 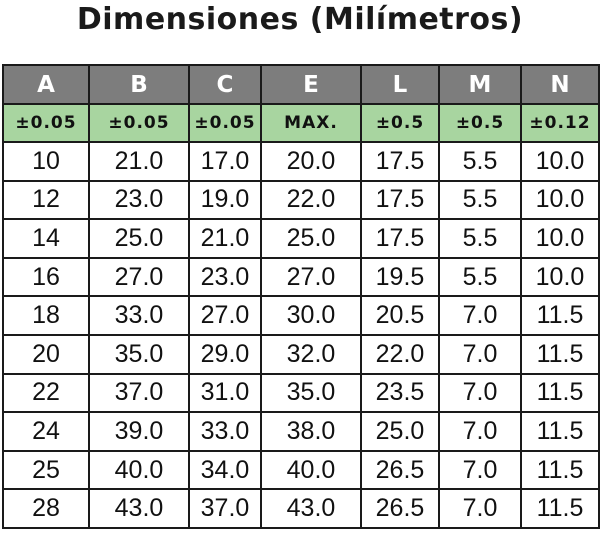 What do you see at coordinates (46, 200) in the screenshot?
I see `table-cell-a: 12` at bounding box center [46, 200].